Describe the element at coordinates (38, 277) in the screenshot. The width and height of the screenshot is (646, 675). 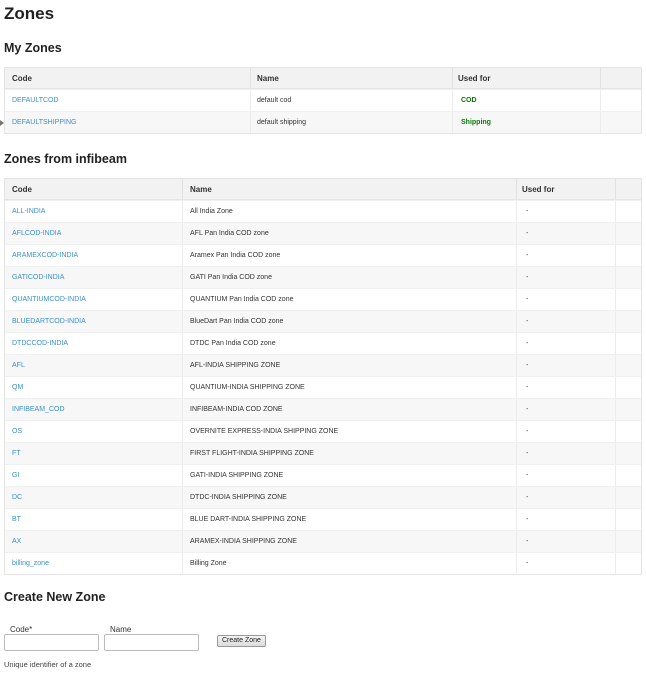
I see `zone-code-link: GATICOD-INDIA` at that location.